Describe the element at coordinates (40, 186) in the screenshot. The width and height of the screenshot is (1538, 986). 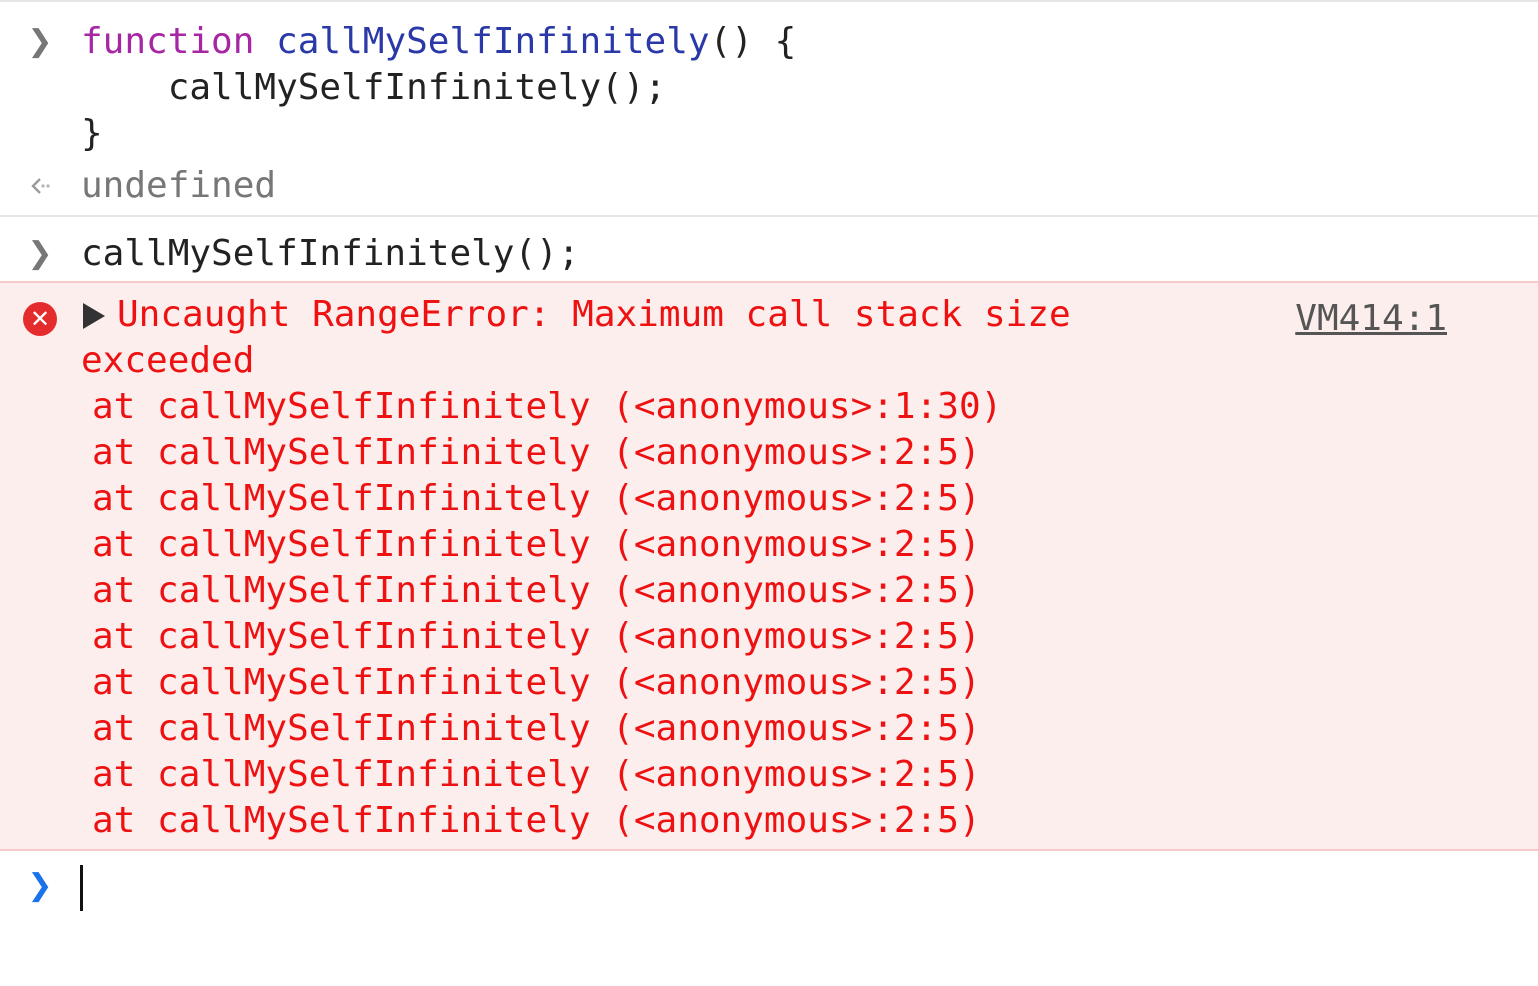
I see `return-arrow-icon` at that location.